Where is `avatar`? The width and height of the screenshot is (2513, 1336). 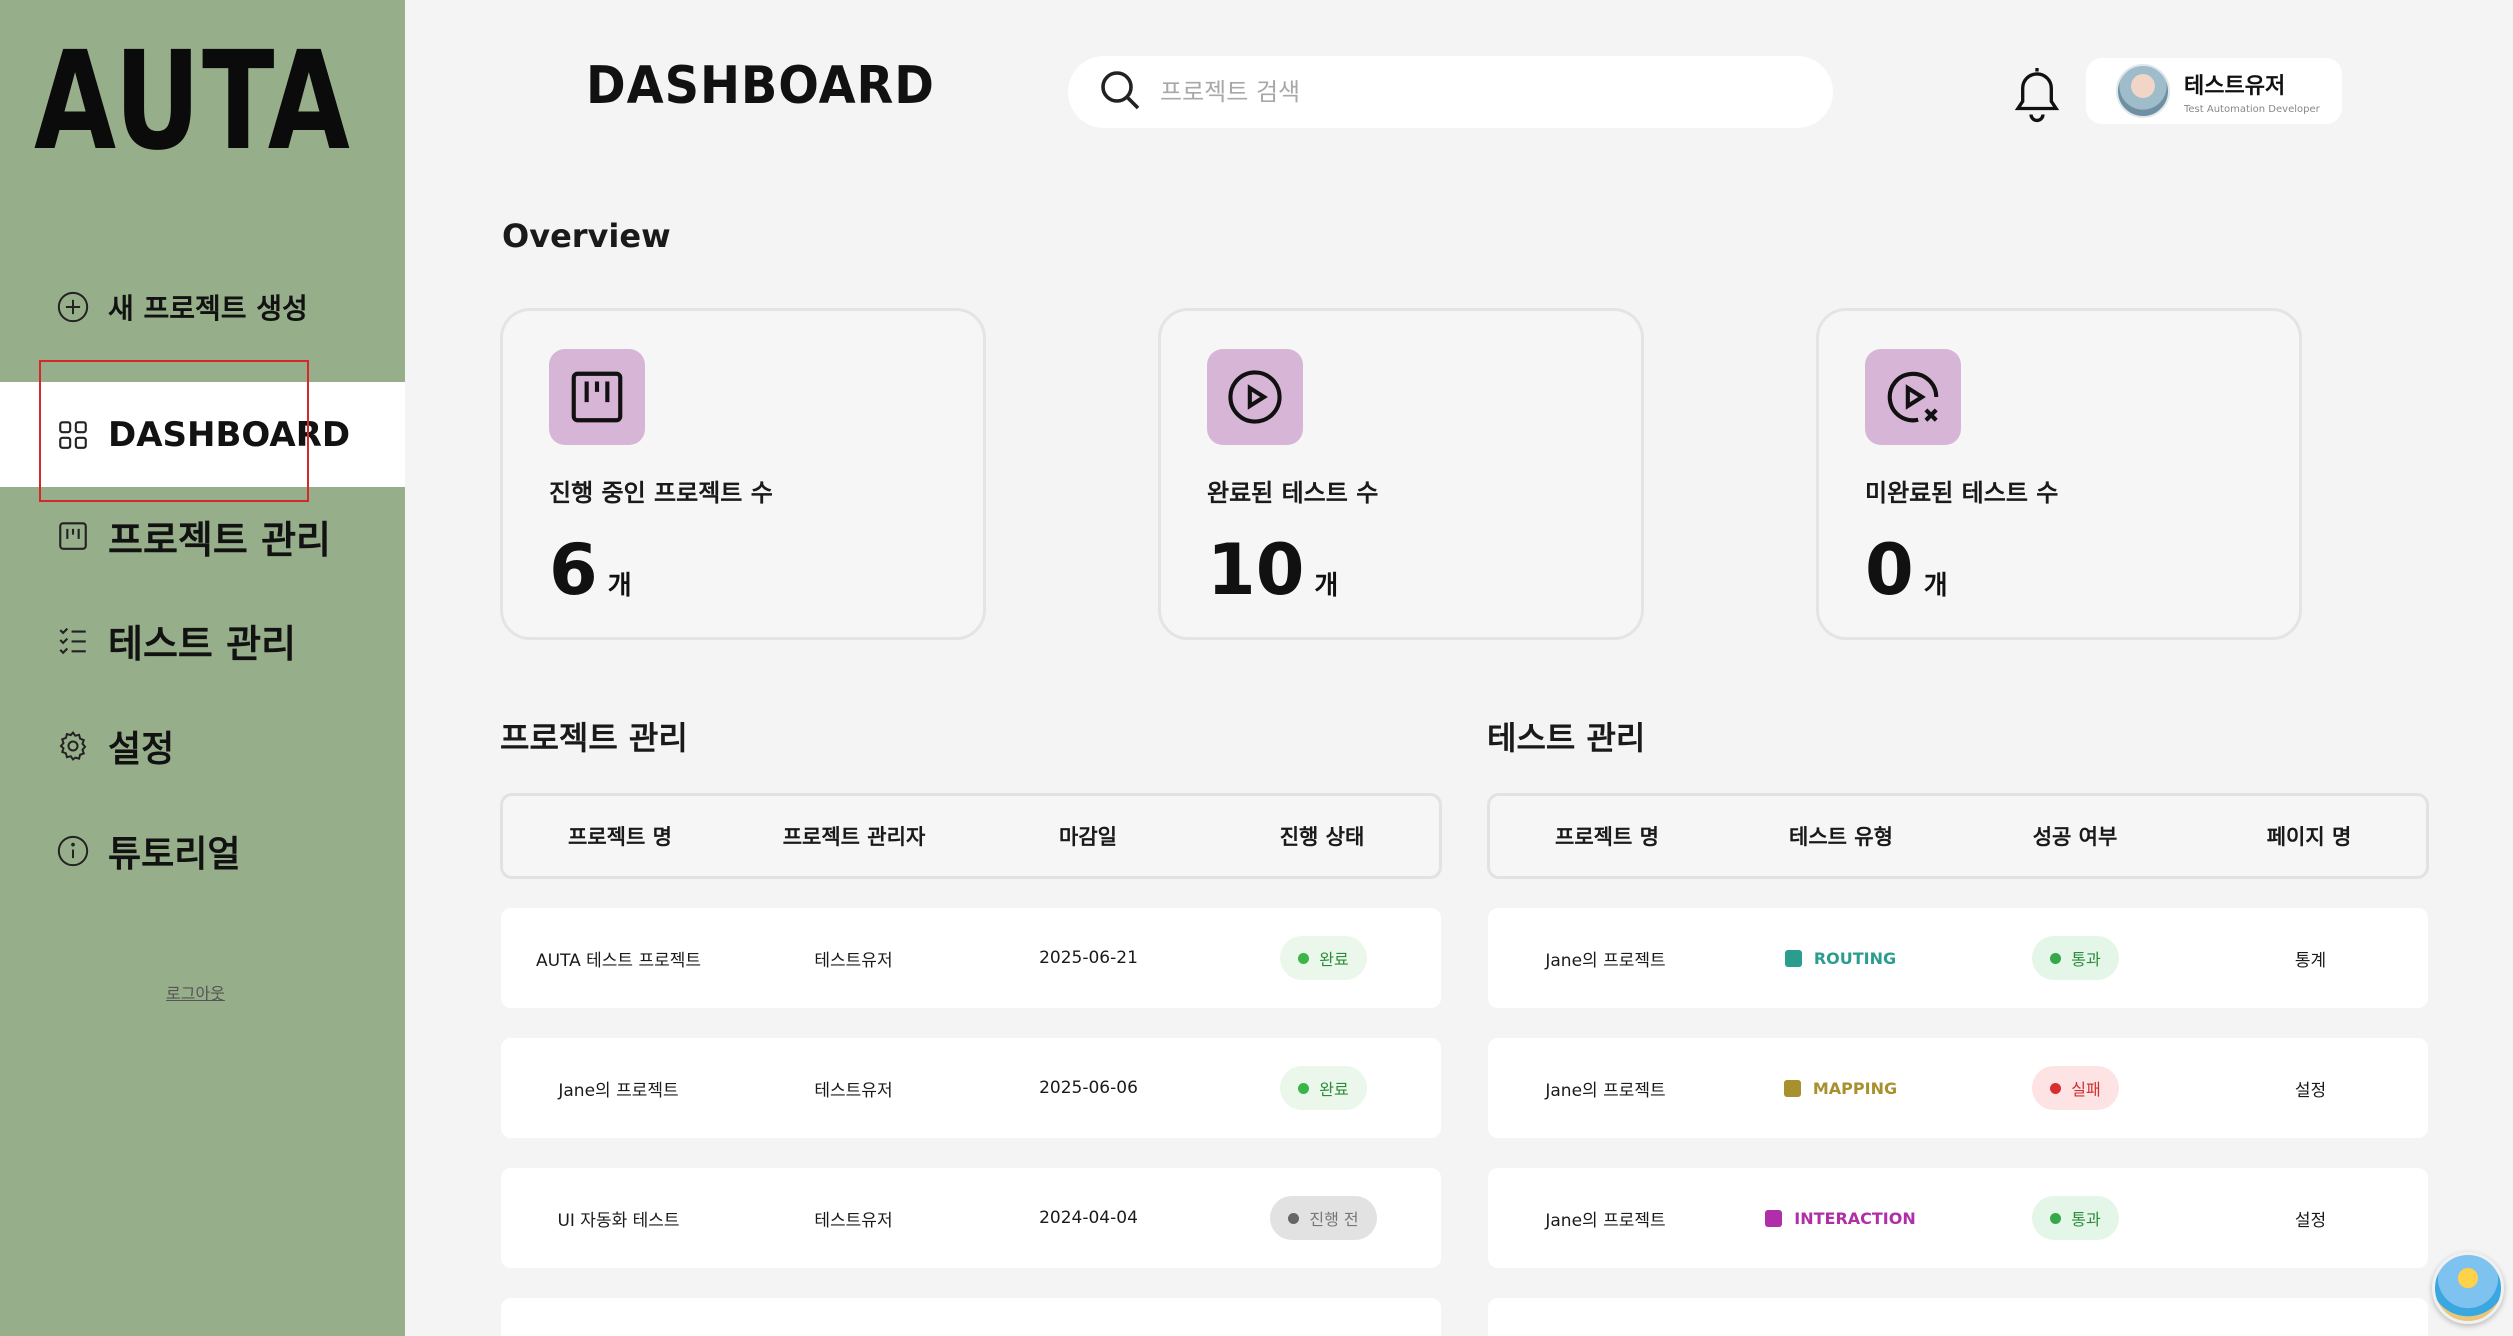 avatar is located at coordinates (2143, 91).